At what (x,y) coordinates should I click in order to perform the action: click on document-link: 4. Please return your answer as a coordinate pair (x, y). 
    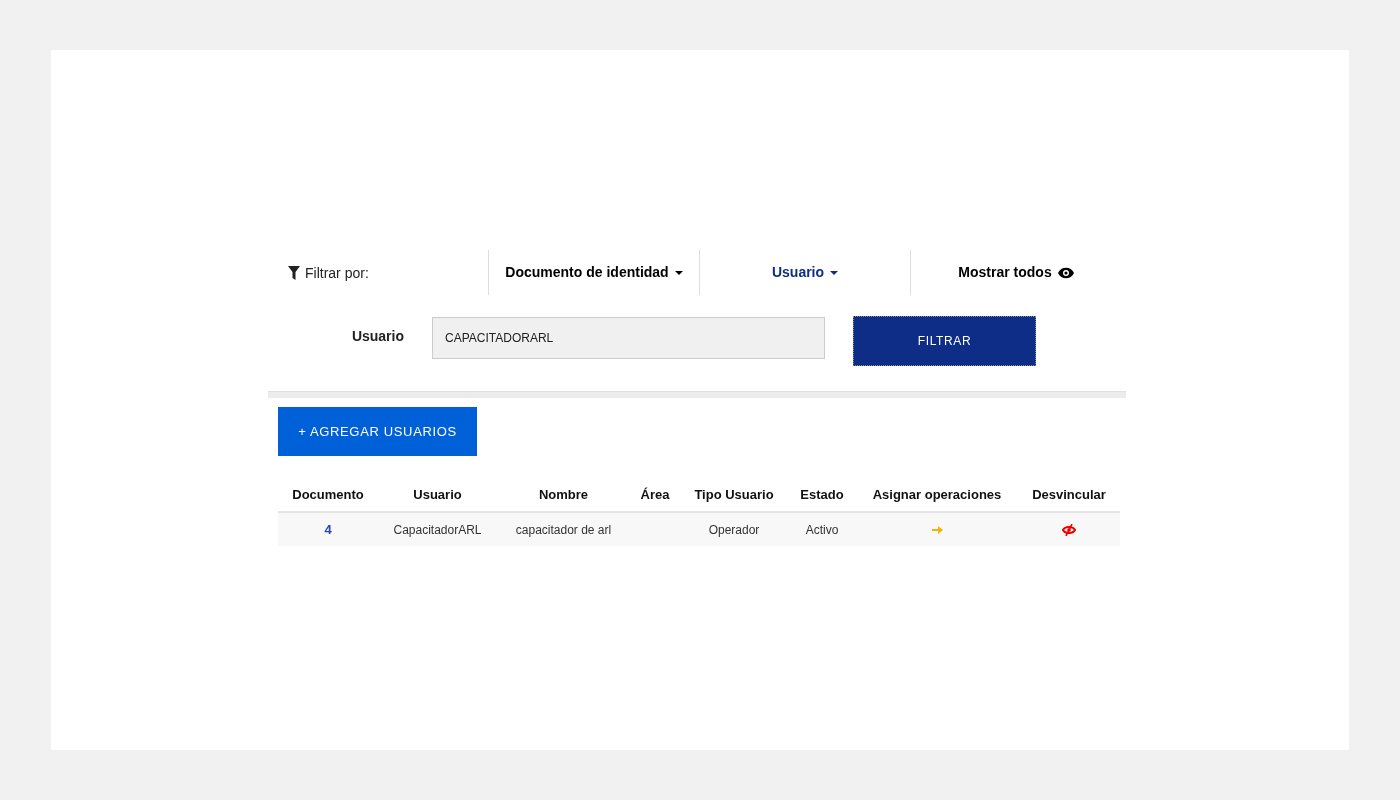
    Looking at the image, I should click on (328, 529).